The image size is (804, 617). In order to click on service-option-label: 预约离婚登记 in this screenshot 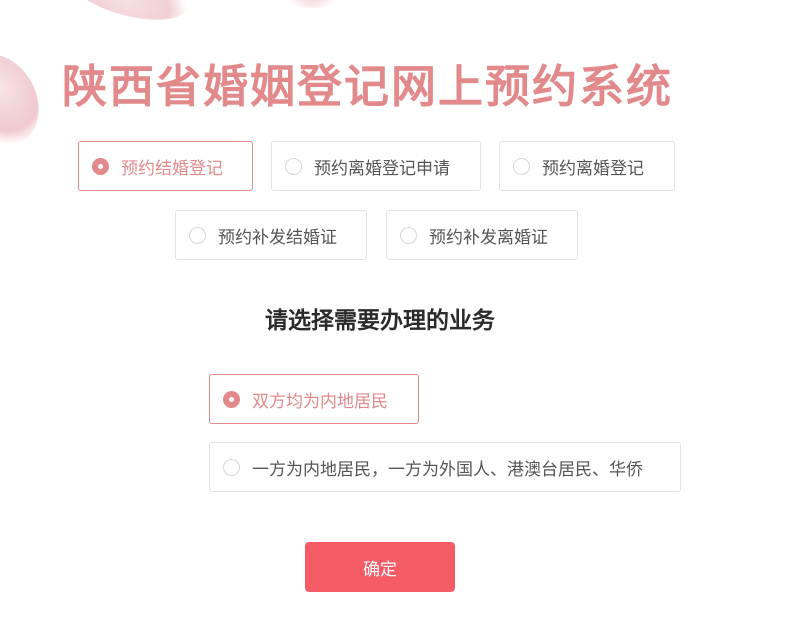, I will do `click(593, 168)`.